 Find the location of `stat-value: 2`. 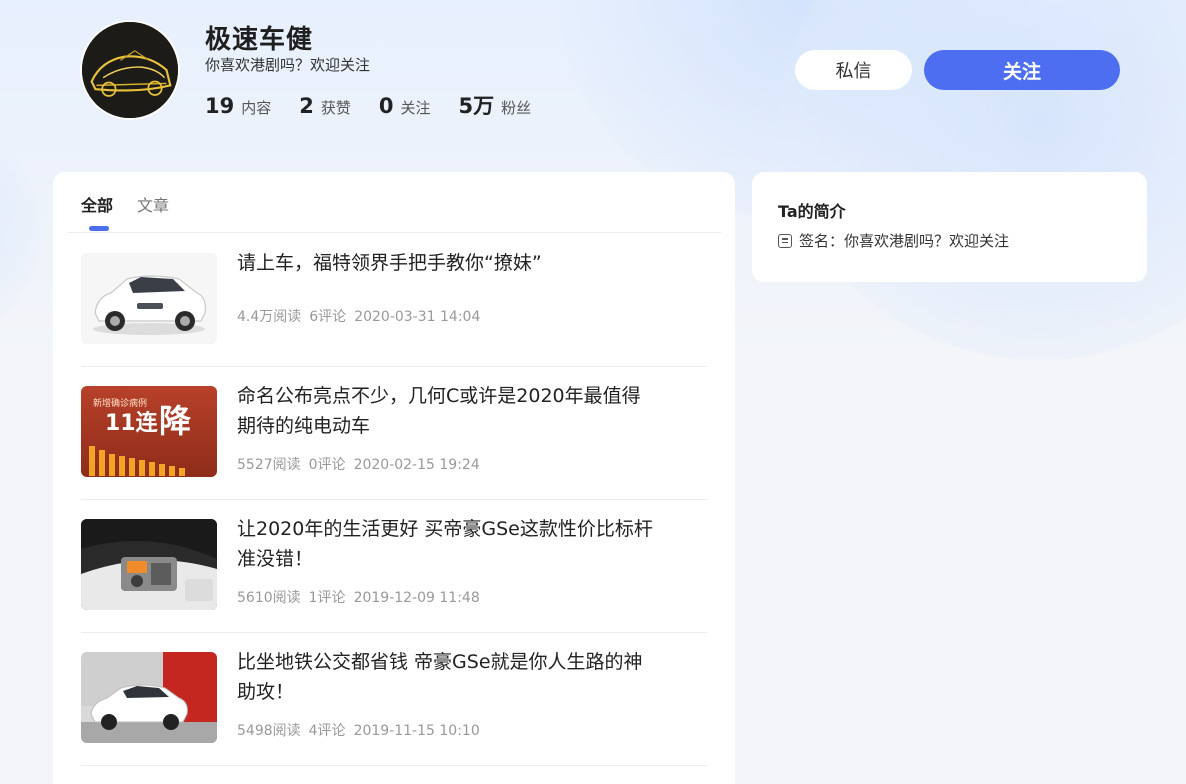

stat-value: 2 is located at coordinates (306, 106).